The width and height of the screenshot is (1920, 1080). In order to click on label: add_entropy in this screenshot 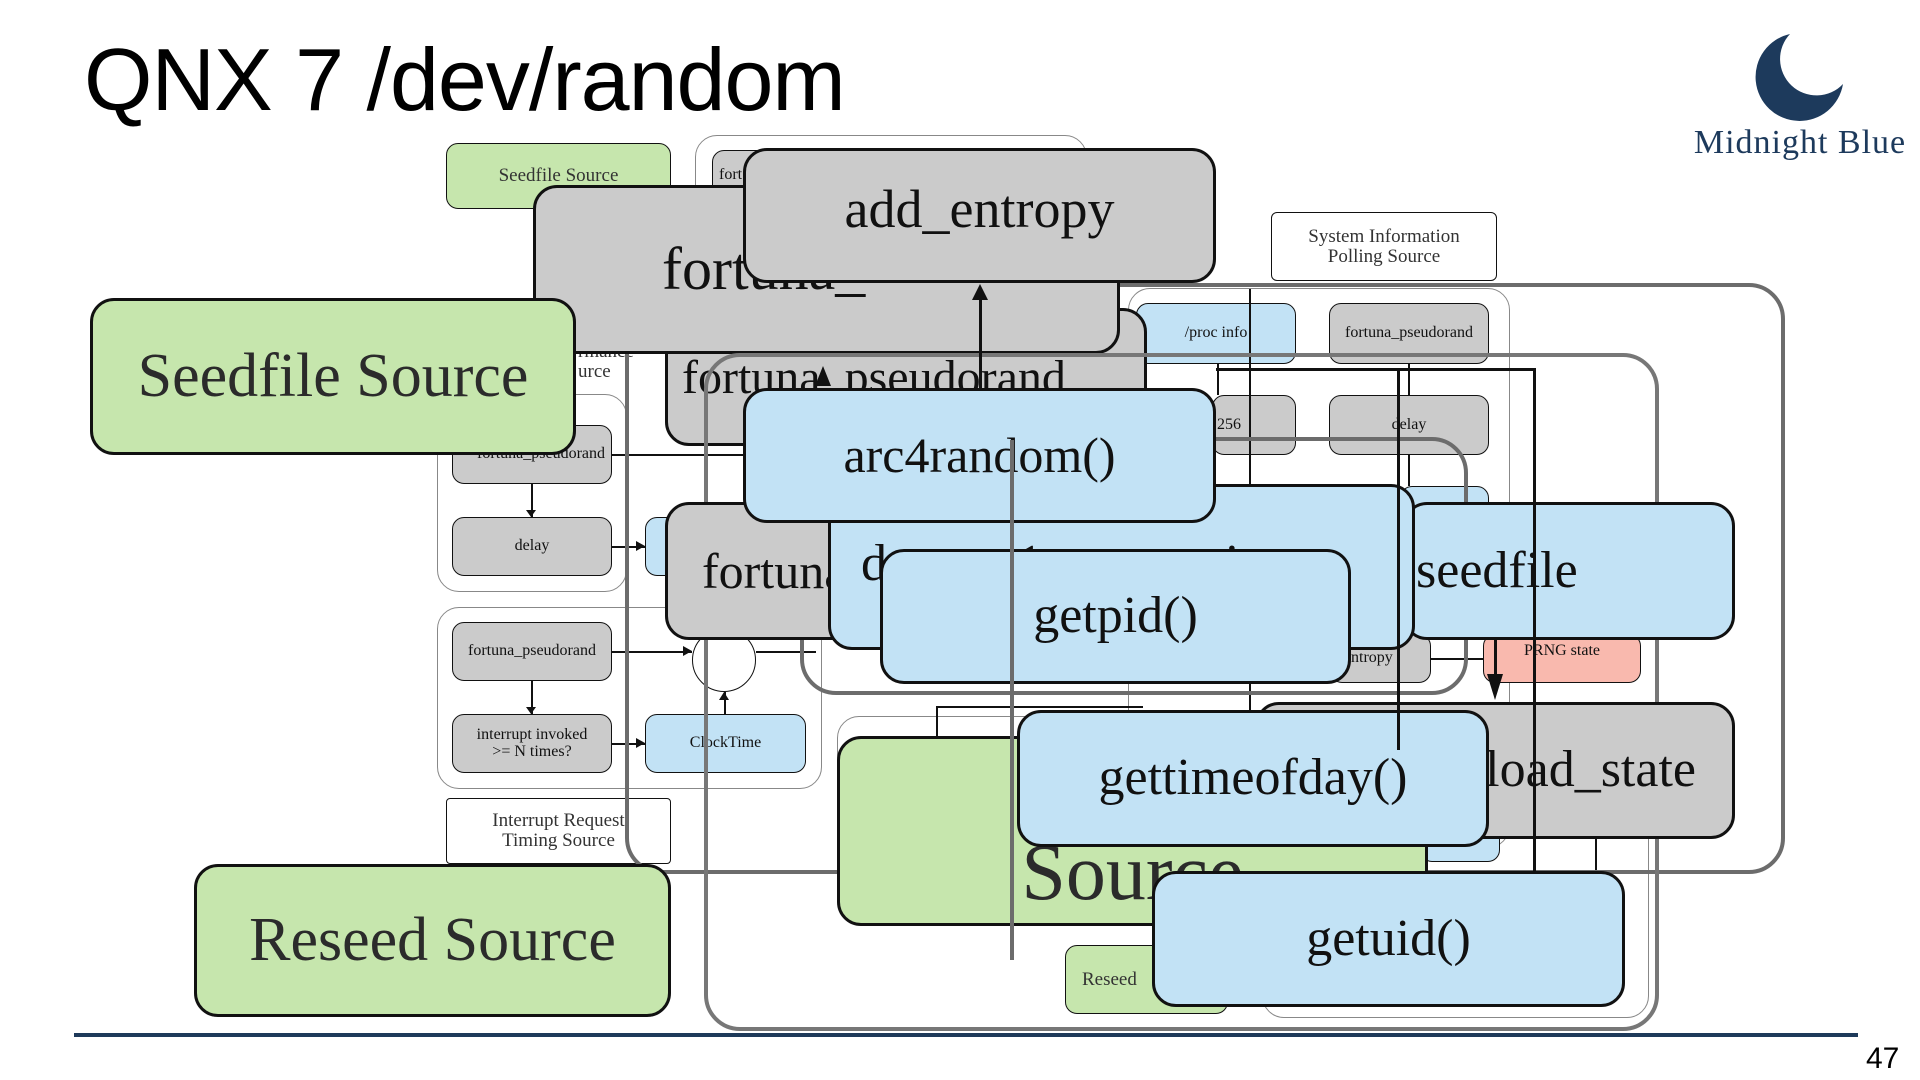, I will do `click(979, 209)`.